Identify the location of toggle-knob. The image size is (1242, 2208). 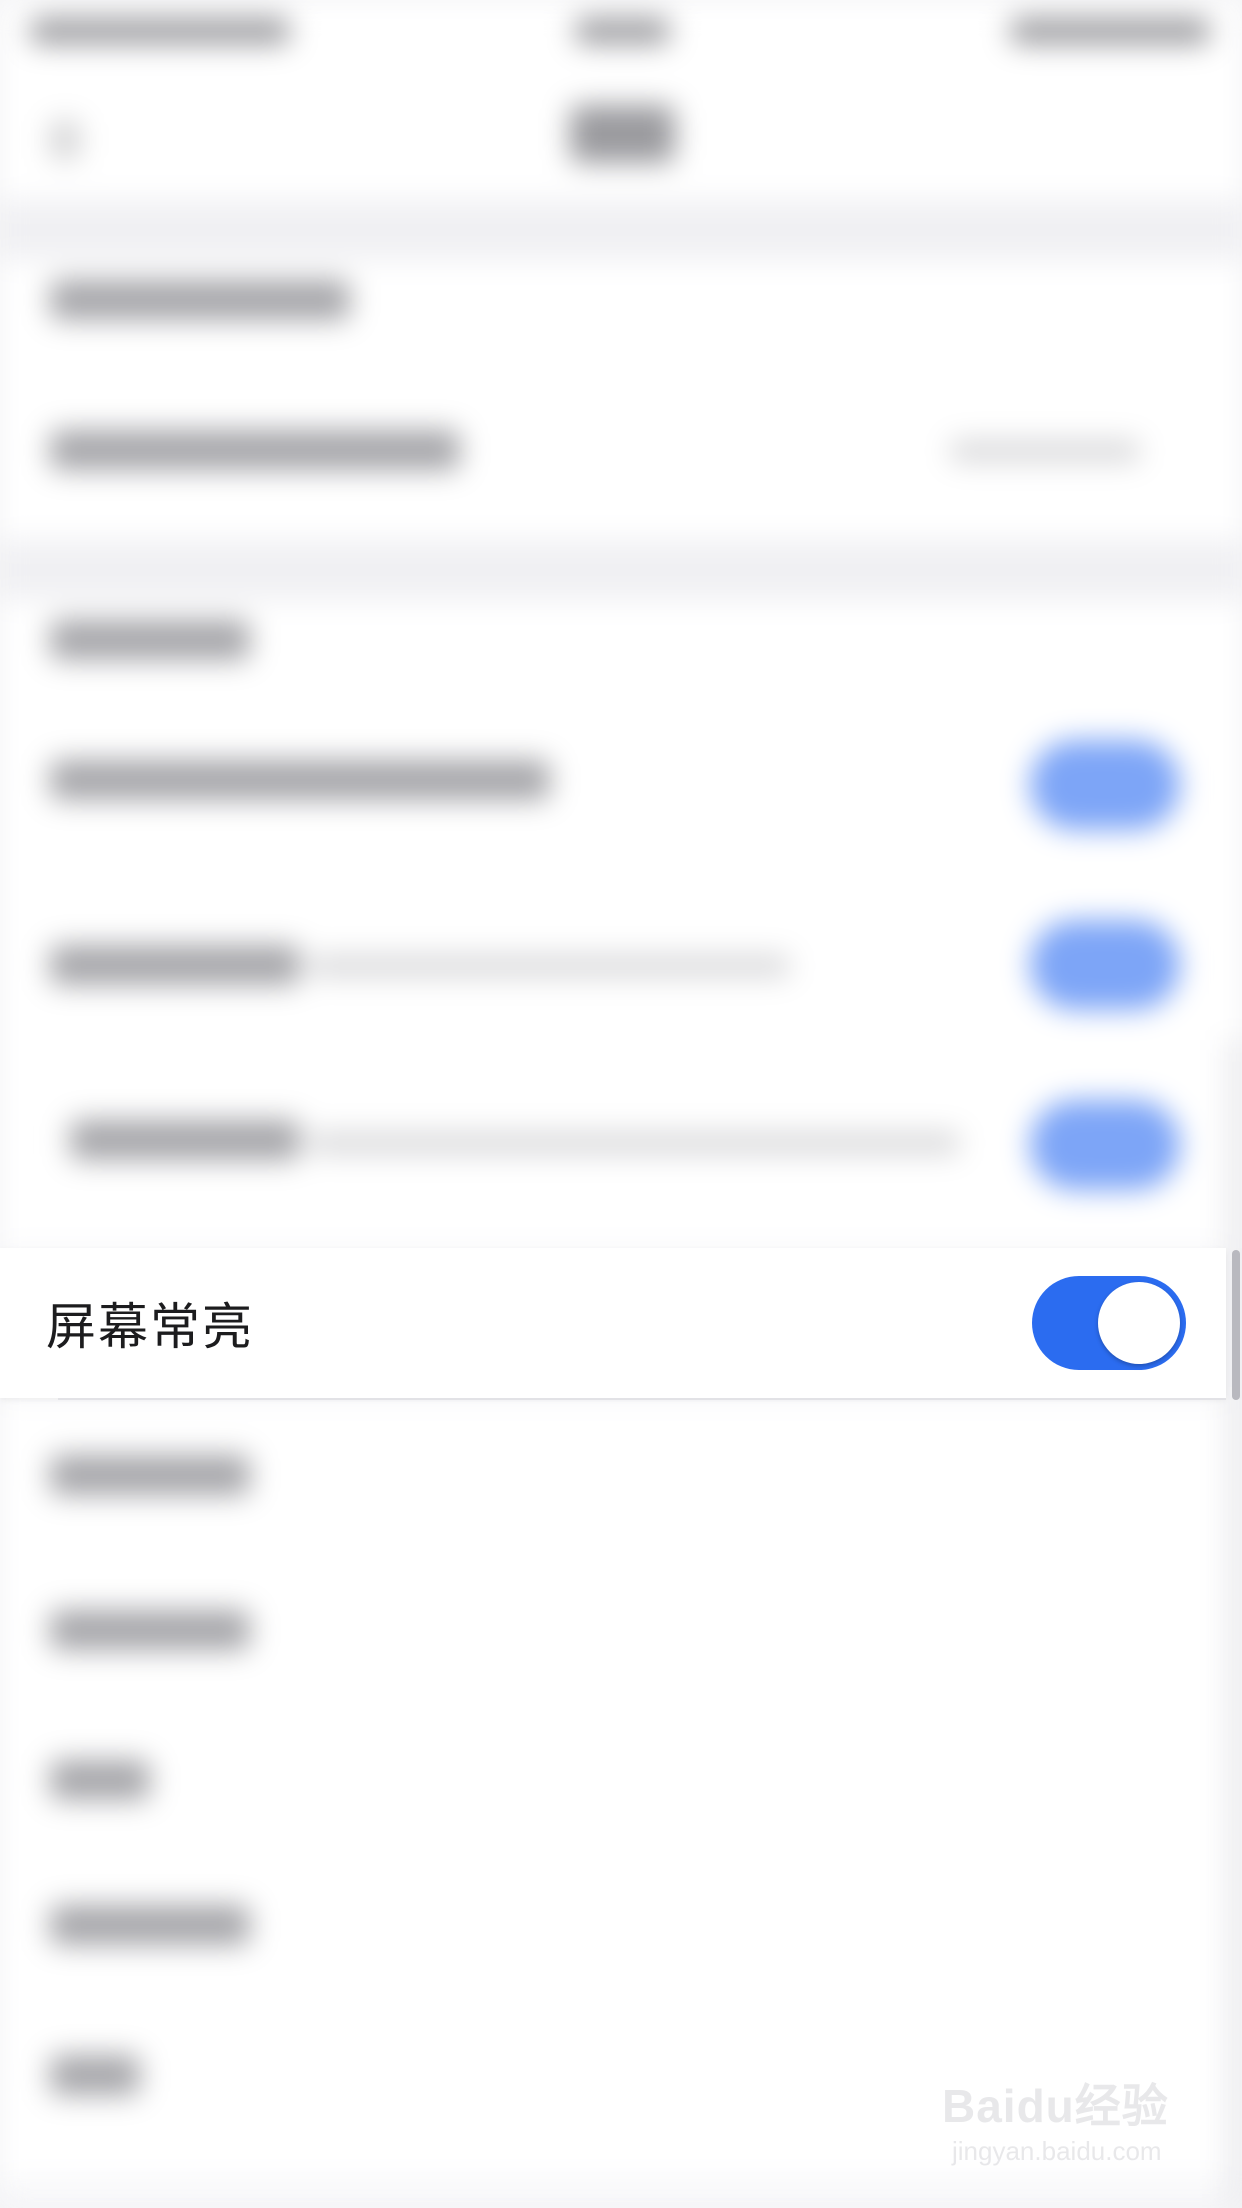
(1139, 1323).